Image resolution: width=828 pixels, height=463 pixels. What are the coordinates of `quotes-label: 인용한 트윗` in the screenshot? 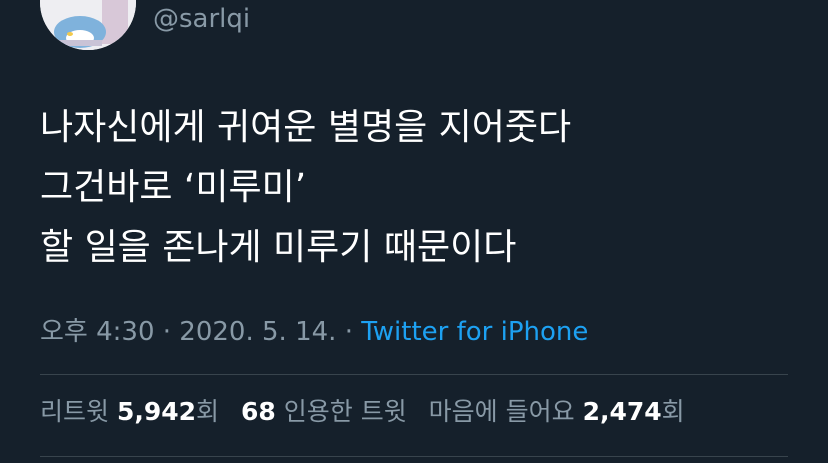 It's located at (345, 411).